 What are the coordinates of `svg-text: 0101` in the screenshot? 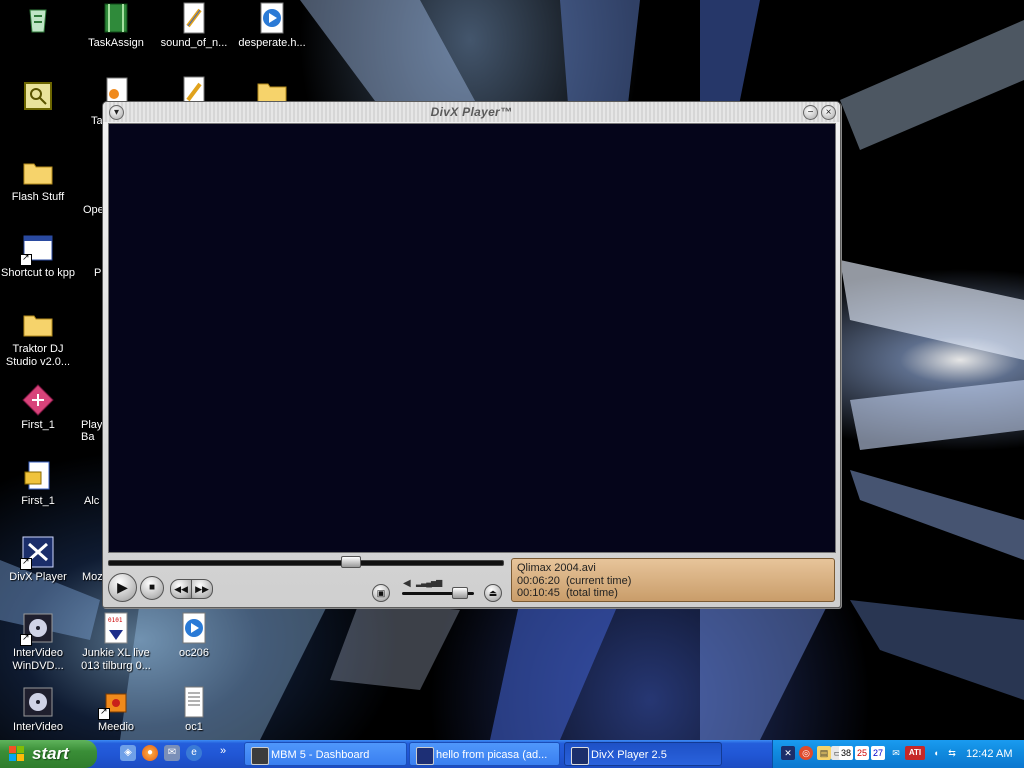 It's located at (115, 620).